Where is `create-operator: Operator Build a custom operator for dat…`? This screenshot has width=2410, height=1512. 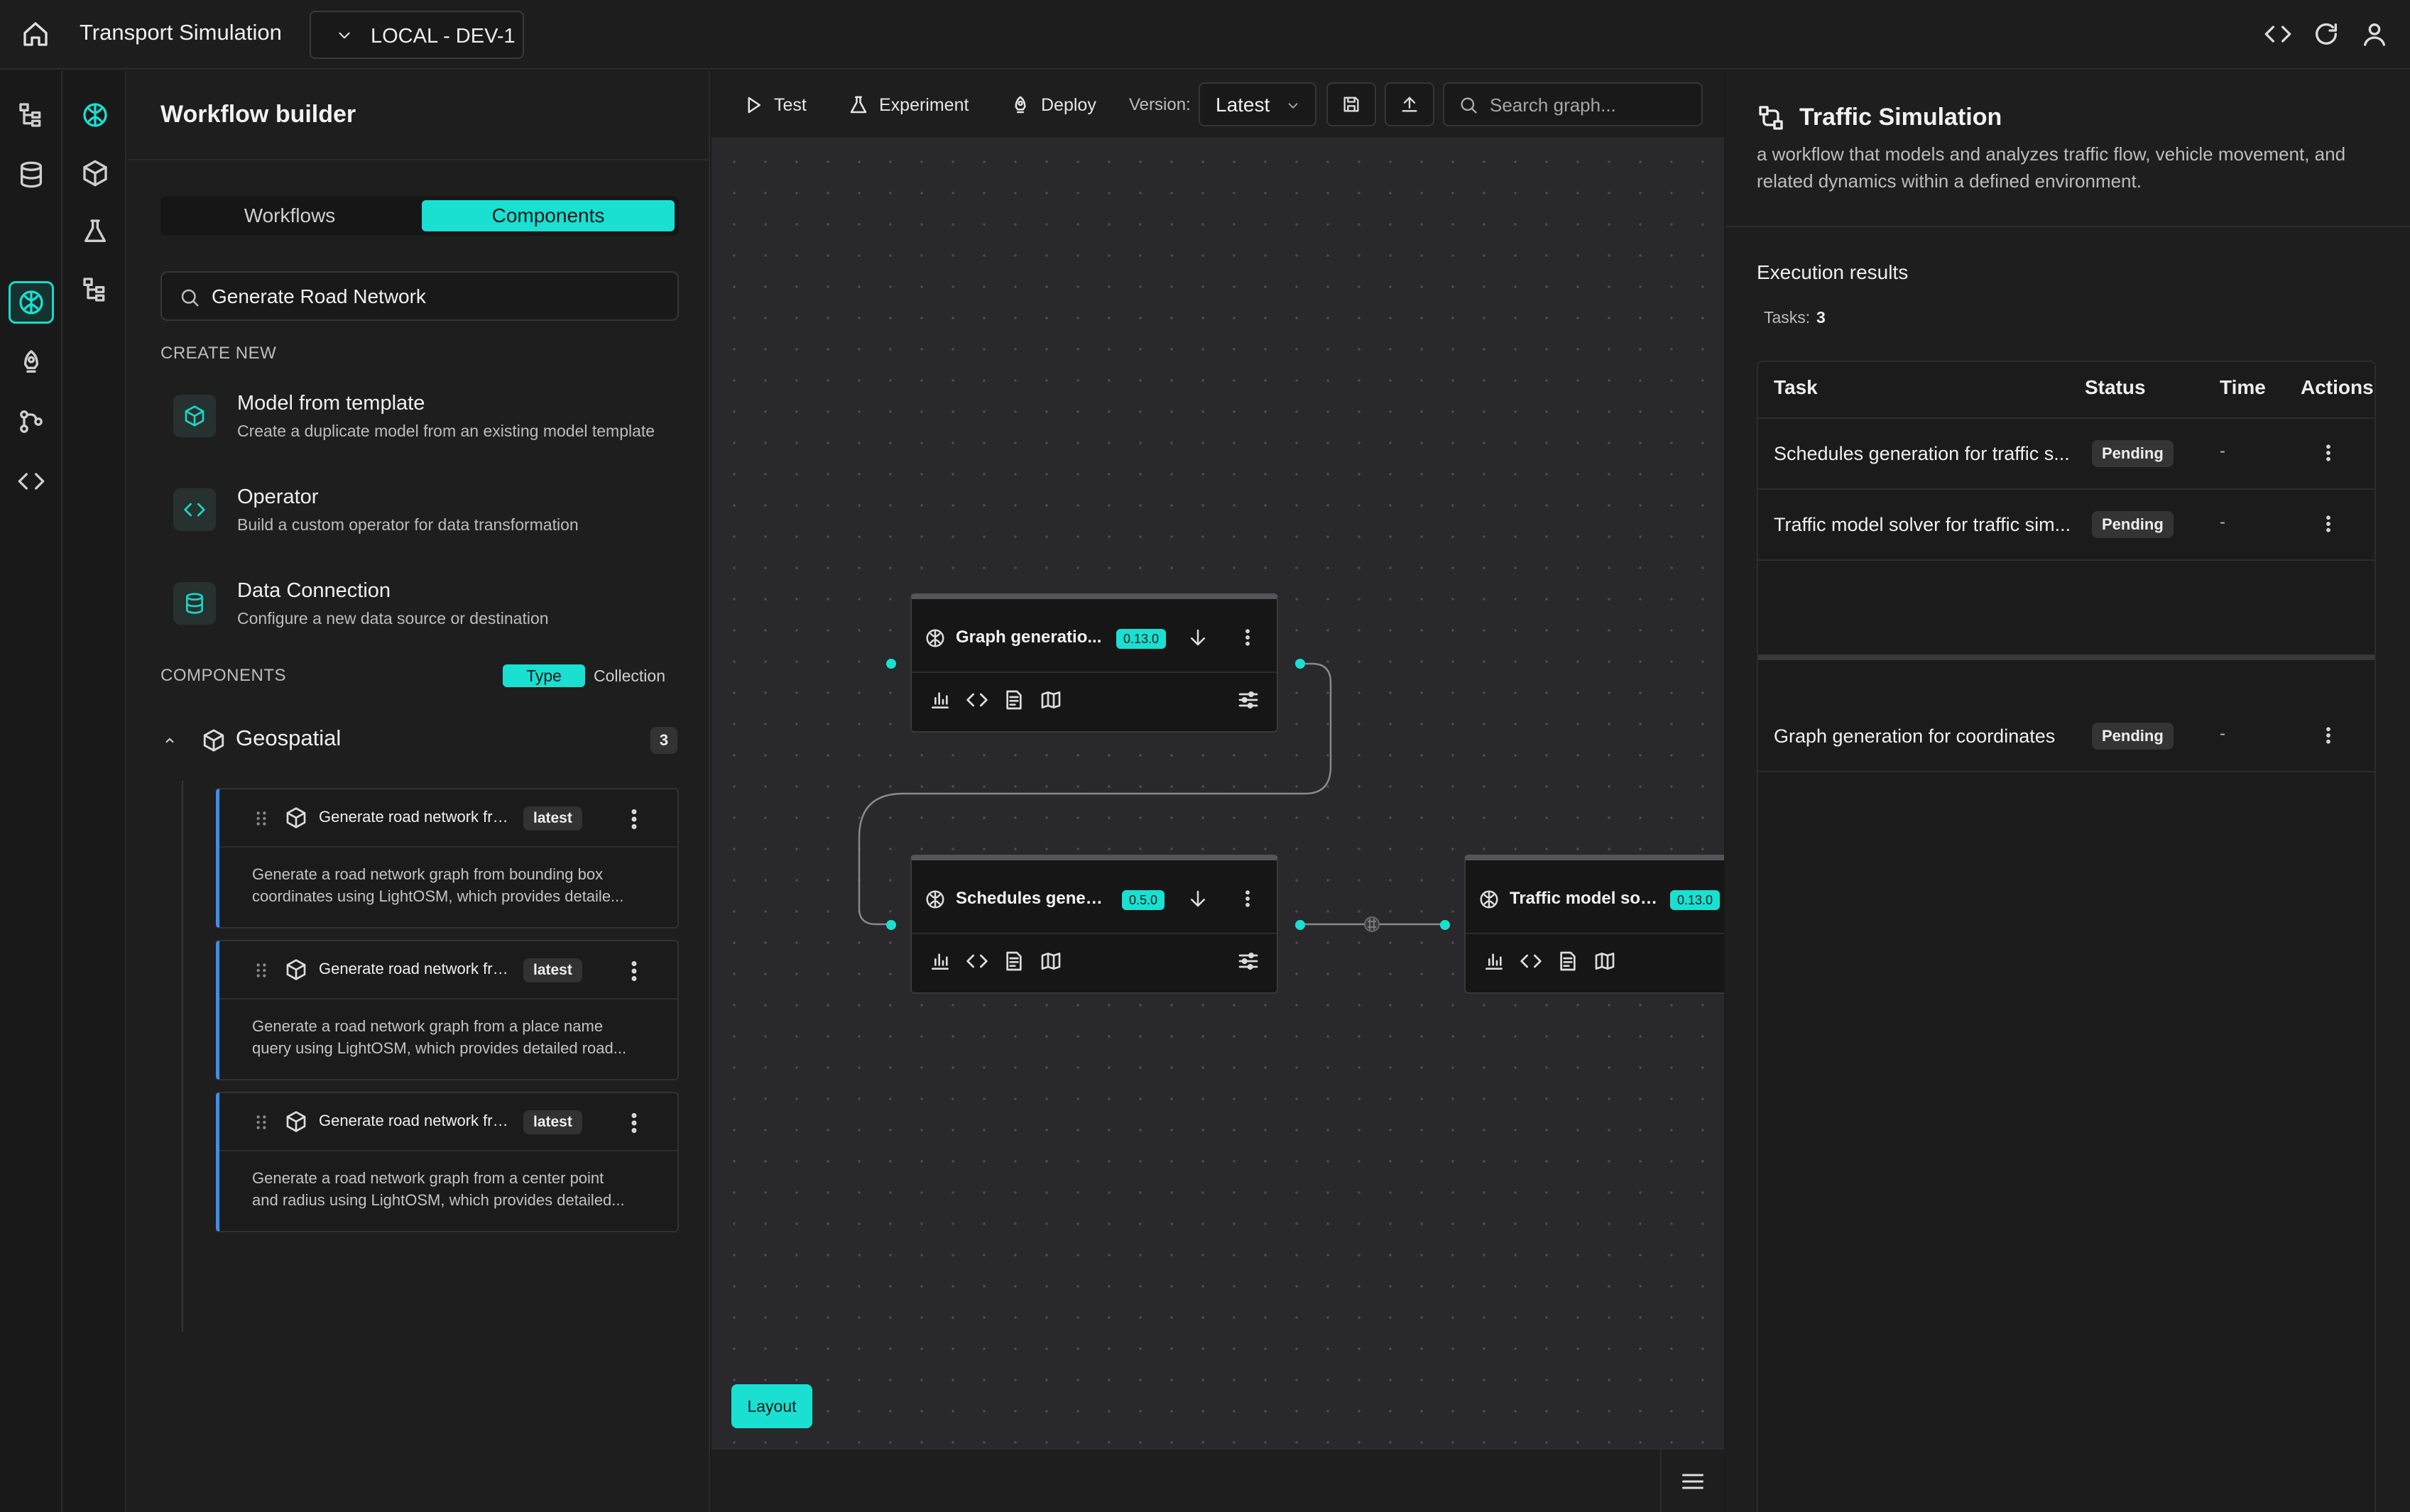
create-operator: Operator Build a custom operator for dat… is located at coordinates (421, 522).